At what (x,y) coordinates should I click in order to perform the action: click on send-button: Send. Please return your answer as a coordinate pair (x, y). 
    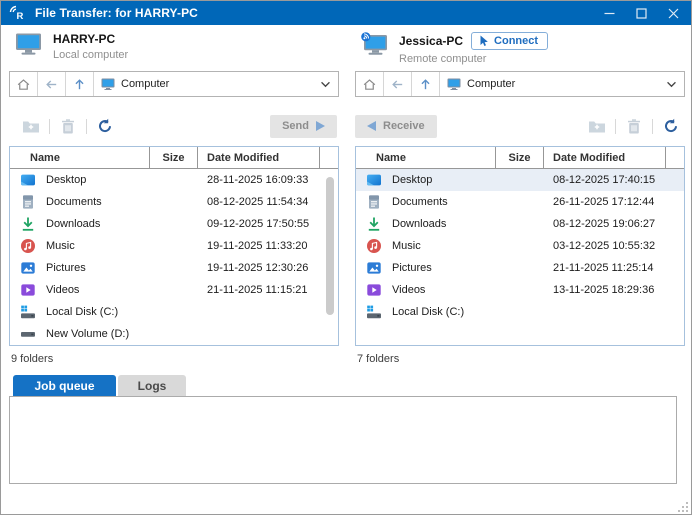
    Looking at the image, I should click on (303, 126).